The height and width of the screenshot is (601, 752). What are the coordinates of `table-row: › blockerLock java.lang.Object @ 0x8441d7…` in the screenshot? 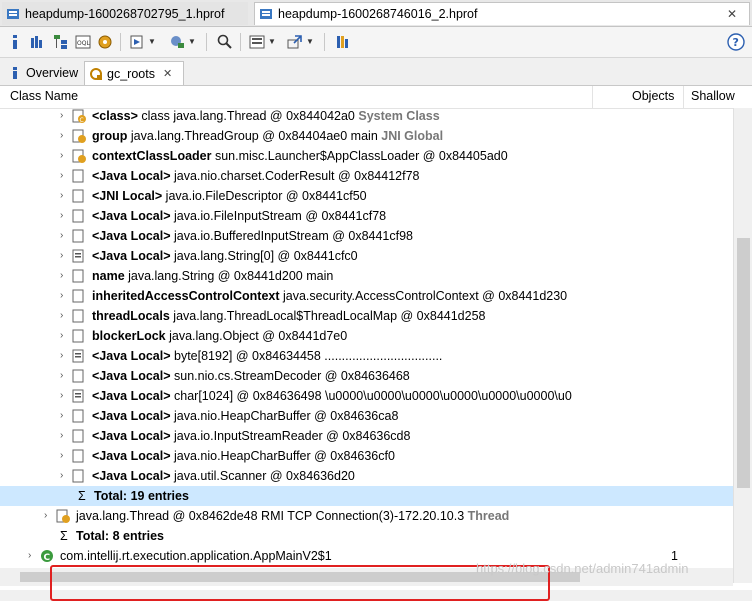 It's located at (366, 336).